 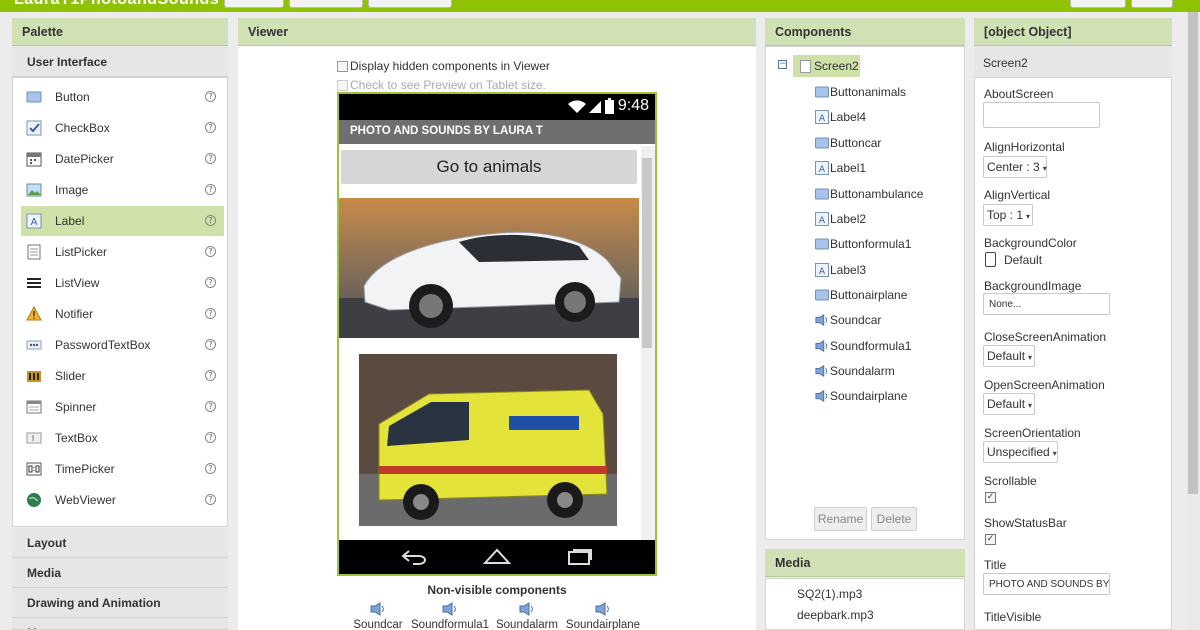 I want to click on alignvertical-dropdown: Top : 1 ▾, so click(x=1008, y=215).